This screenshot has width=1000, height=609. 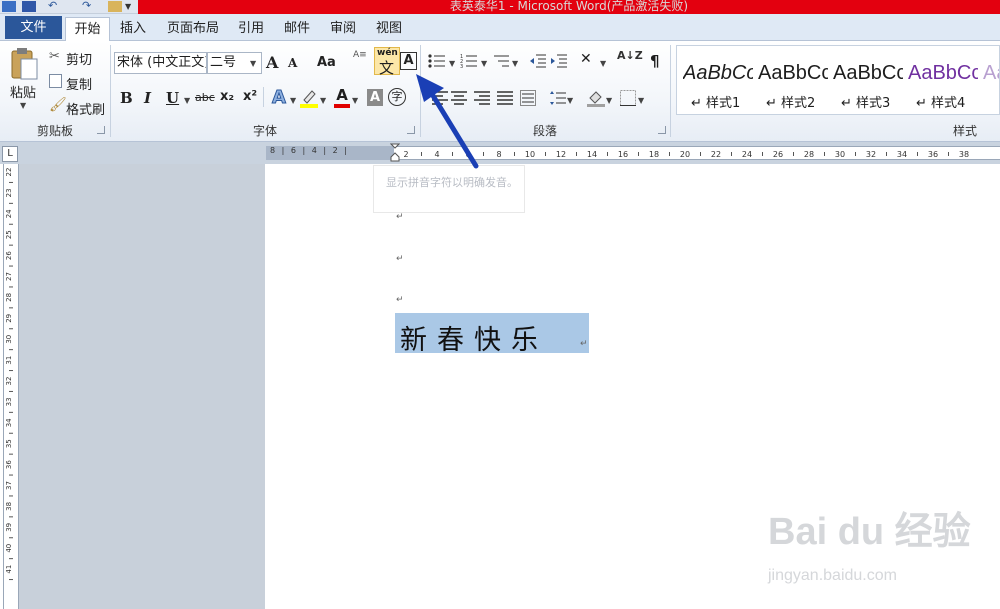 I want to click on tab-references: 引用, so click(x=251, y=29).